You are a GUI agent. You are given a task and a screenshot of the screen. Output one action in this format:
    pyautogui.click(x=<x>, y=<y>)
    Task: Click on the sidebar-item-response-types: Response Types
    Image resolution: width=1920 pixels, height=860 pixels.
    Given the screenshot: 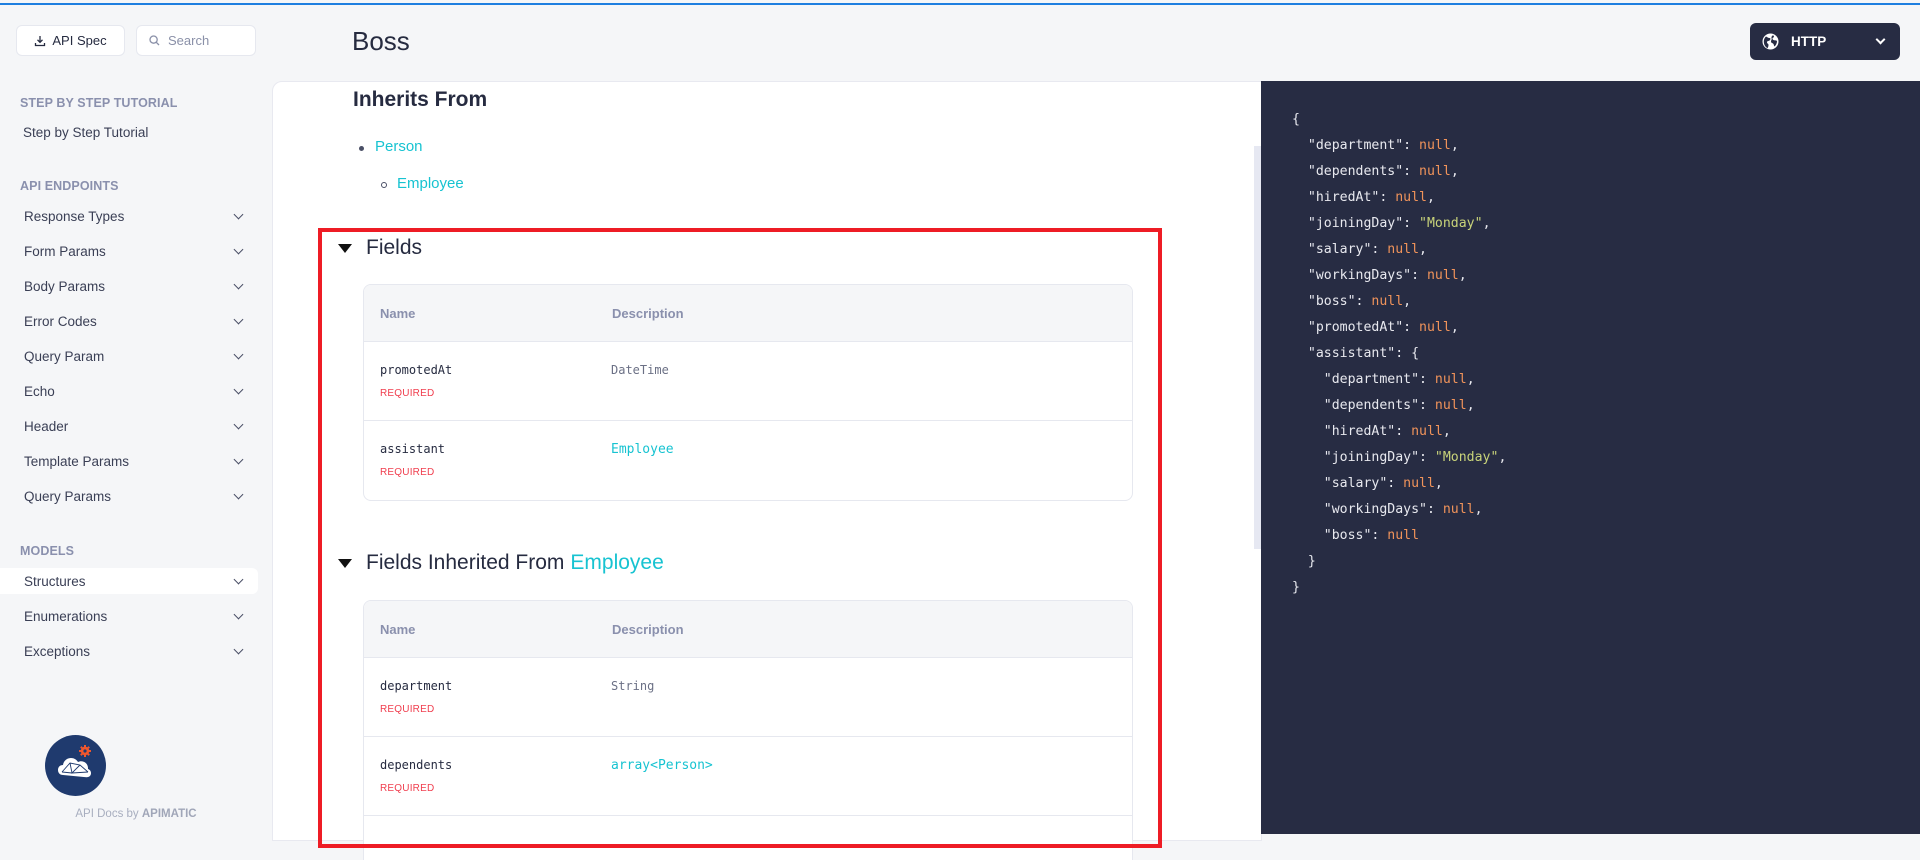 What is the action you would take?
    pyautogui.click(x=129, y=216)
    